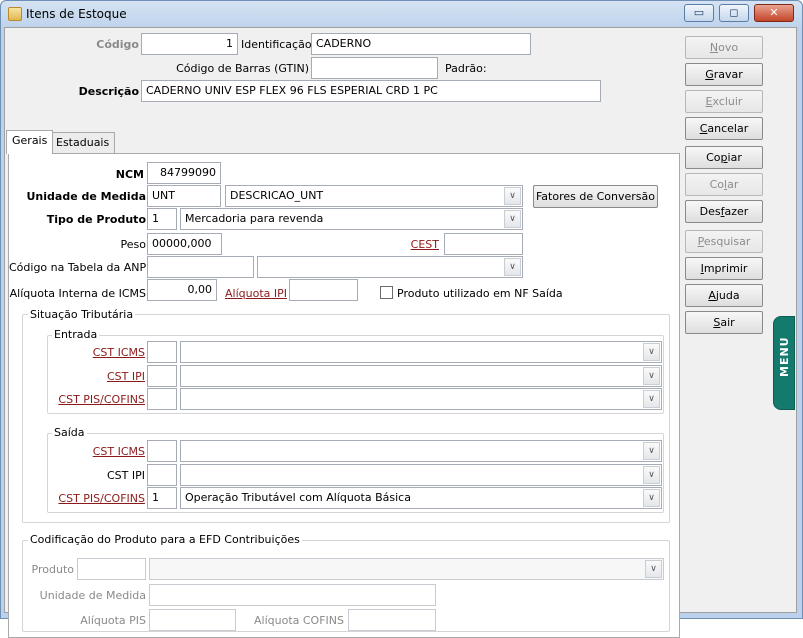 Image resolution: width=803 pixels, height=638 pixels. What do you see at coordinates (724, 184) in the screenshot?
I see `colar-button: Colar` at bounding box center [724, 184].